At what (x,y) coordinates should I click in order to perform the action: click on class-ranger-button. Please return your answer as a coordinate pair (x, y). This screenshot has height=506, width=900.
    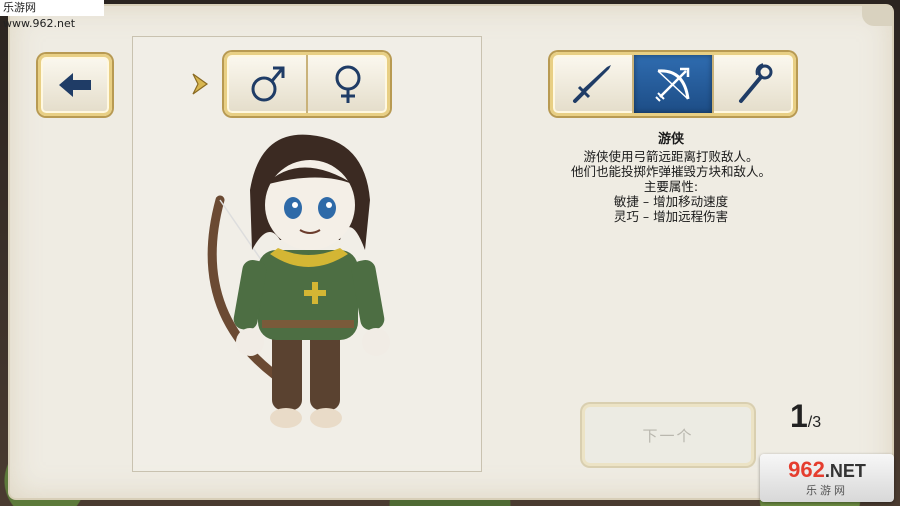
    Looking at the image, I should click on (672, 84).